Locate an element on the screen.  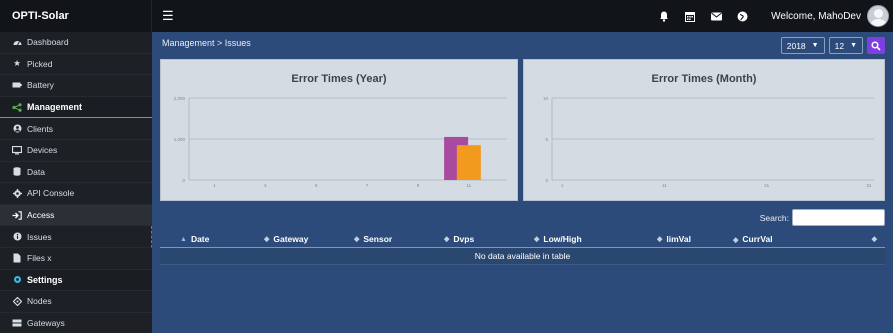
column-header-limval: ◆ limVal is located at coordinates (675, 239).